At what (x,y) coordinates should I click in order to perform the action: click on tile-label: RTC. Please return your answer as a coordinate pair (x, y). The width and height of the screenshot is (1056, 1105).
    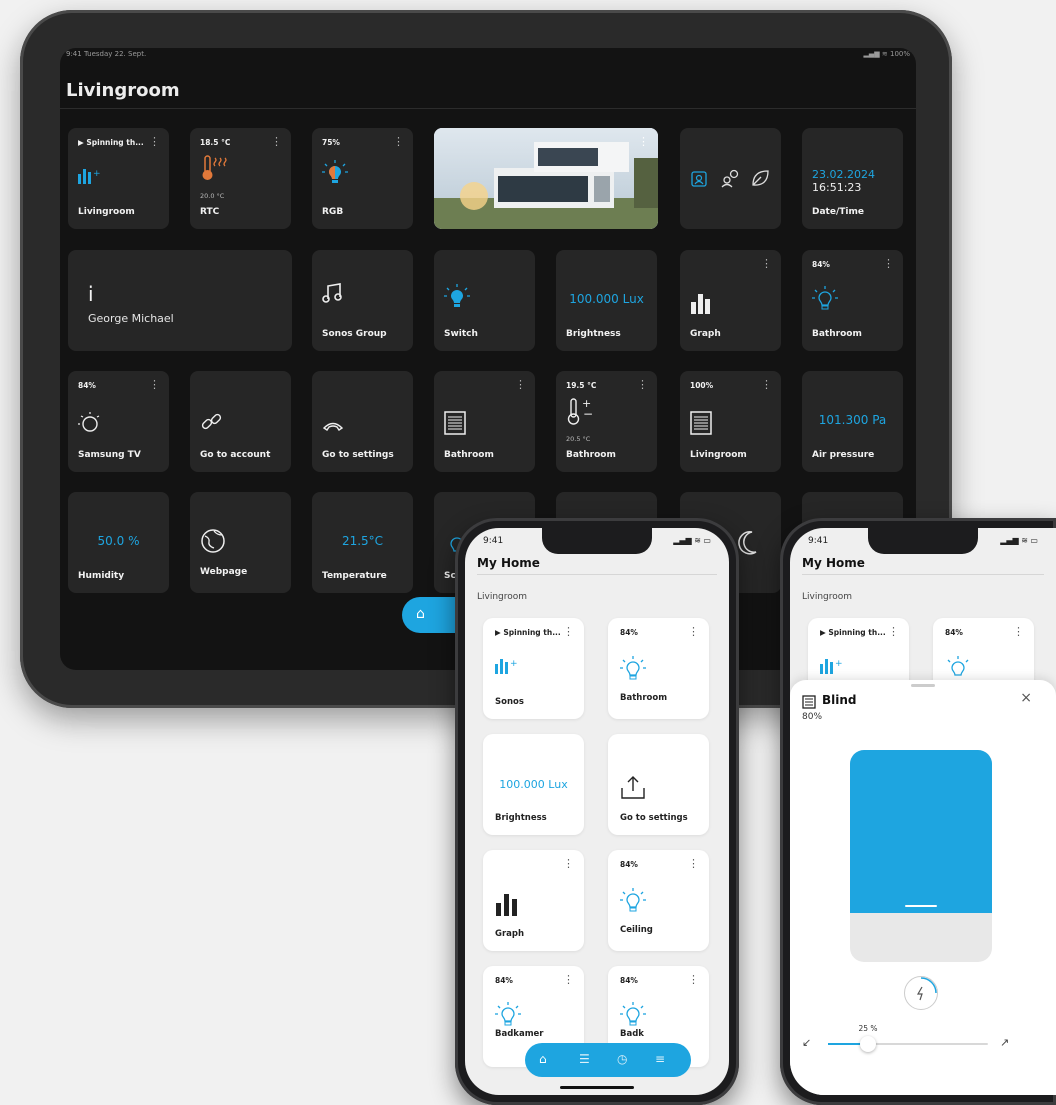
    Looking at the image, I should click on (210, 212).